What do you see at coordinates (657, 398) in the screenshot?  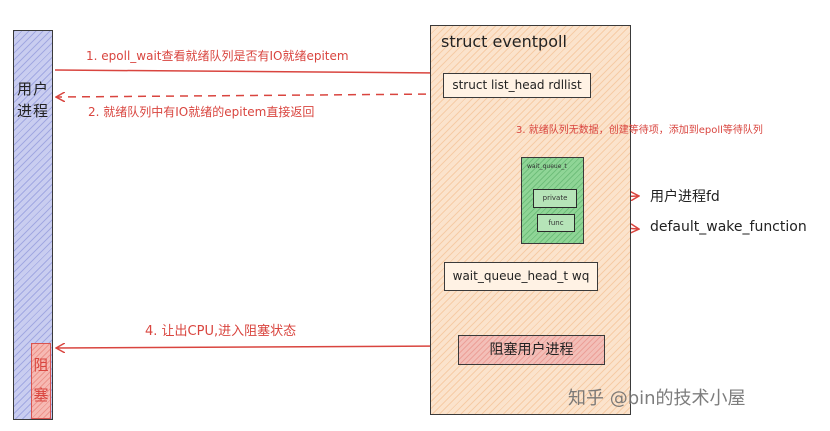 I see `watermark: 知乎 @bin的技术小屋` at bounding box center [657, 398].